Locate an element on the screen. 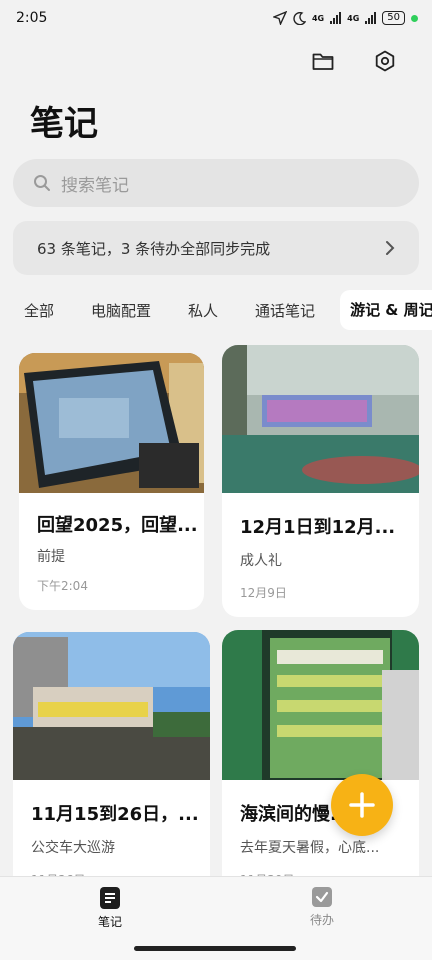  note-card: 12月1日到12月... 成人礼 12月9日 is located at coordinates (320, 481).